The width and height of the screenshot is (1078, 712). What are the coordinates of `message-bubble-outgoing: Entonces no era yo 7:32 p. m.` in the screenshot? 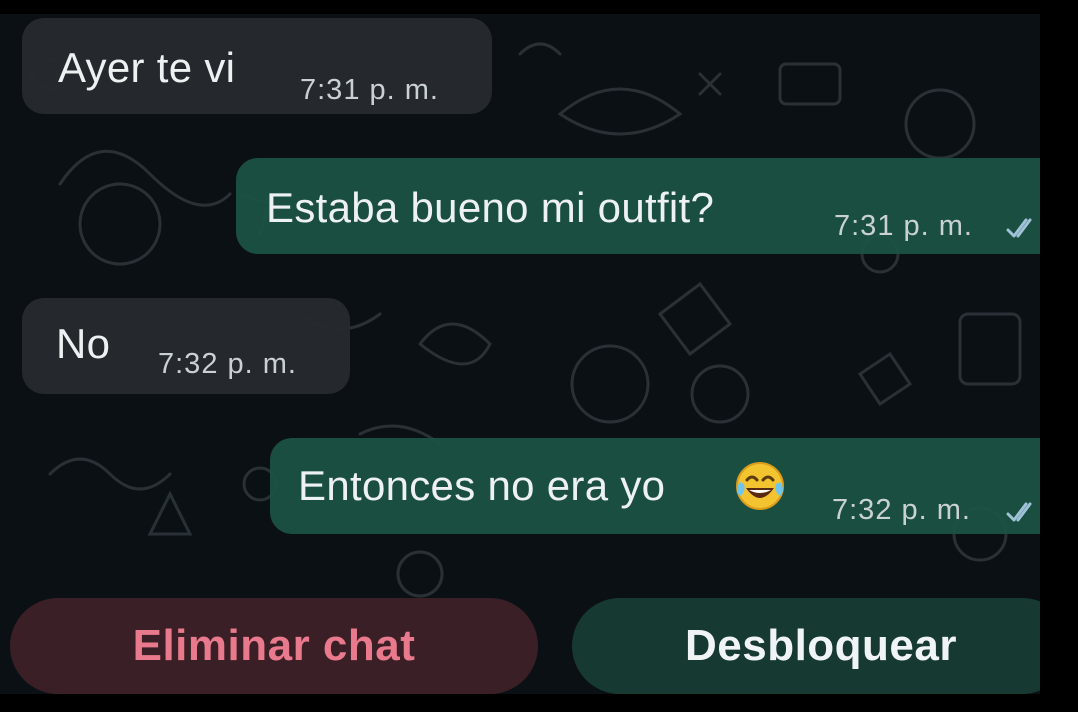 It's located at (655, 486).